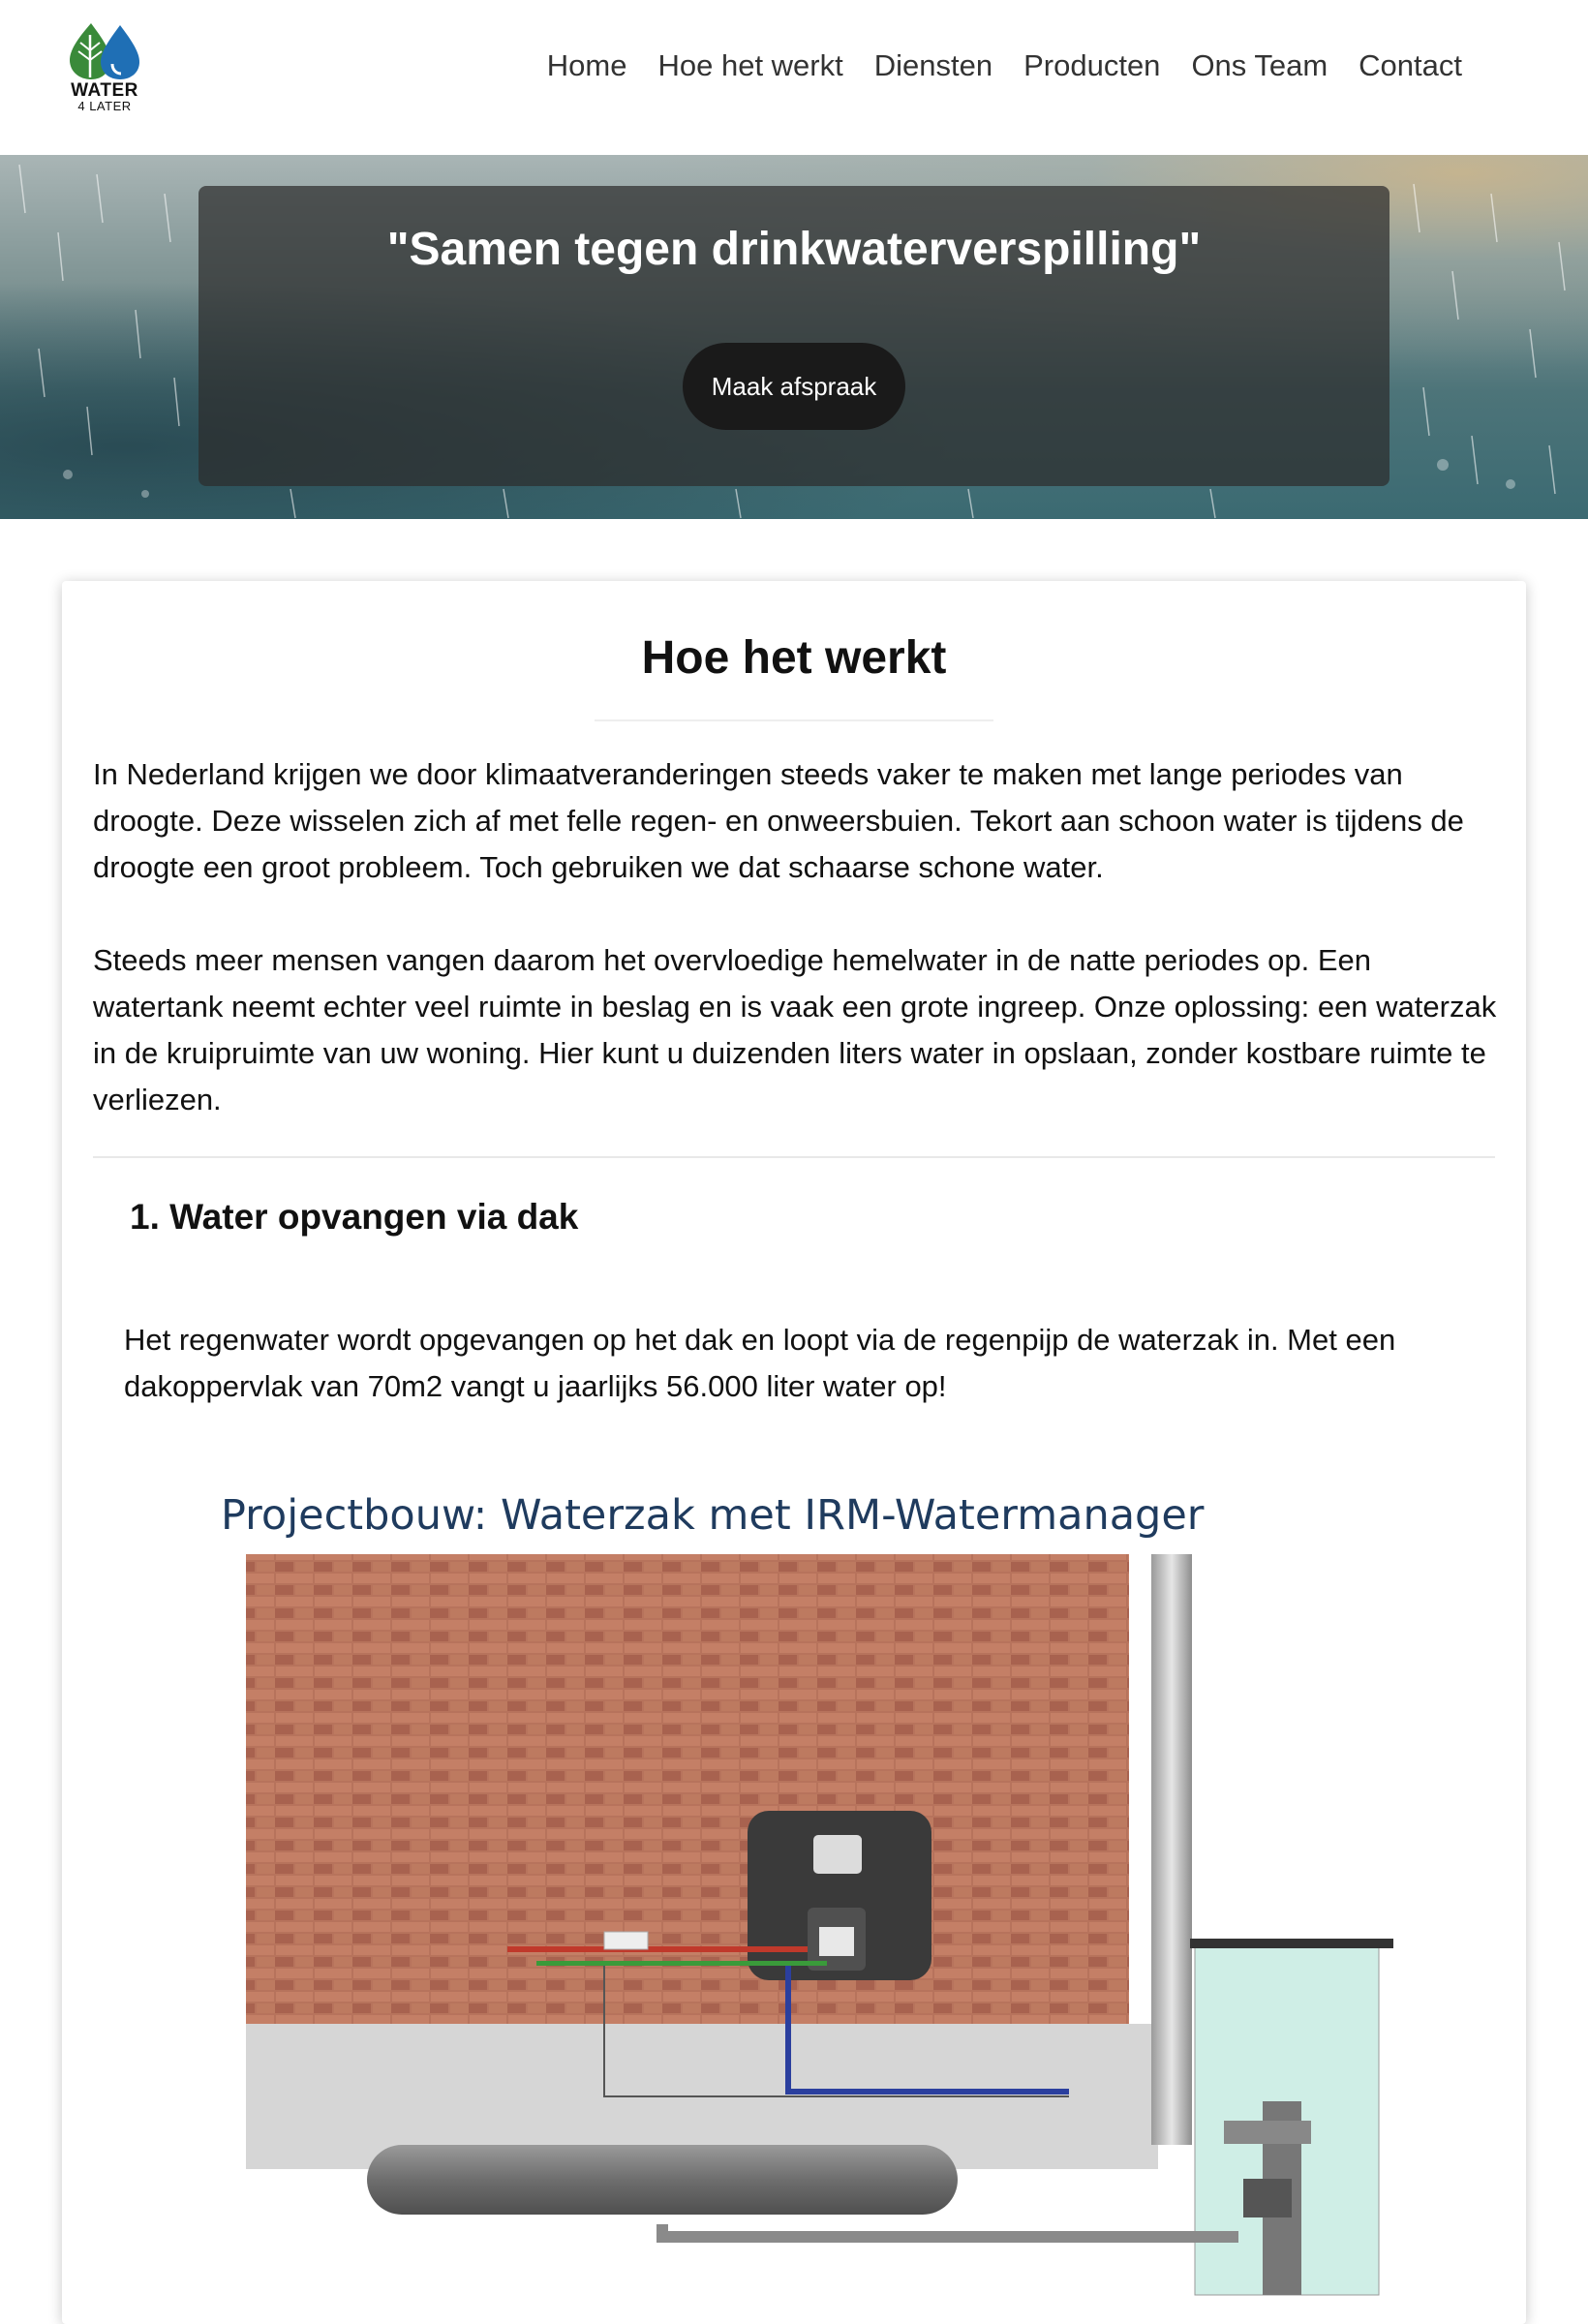 The height and width of the screenshot is (2324, 1588). What do you see at coordinates (794, 658) in the screenshot?
I see `section-title: Hoe het werkt` at bounding box center [794, 658].